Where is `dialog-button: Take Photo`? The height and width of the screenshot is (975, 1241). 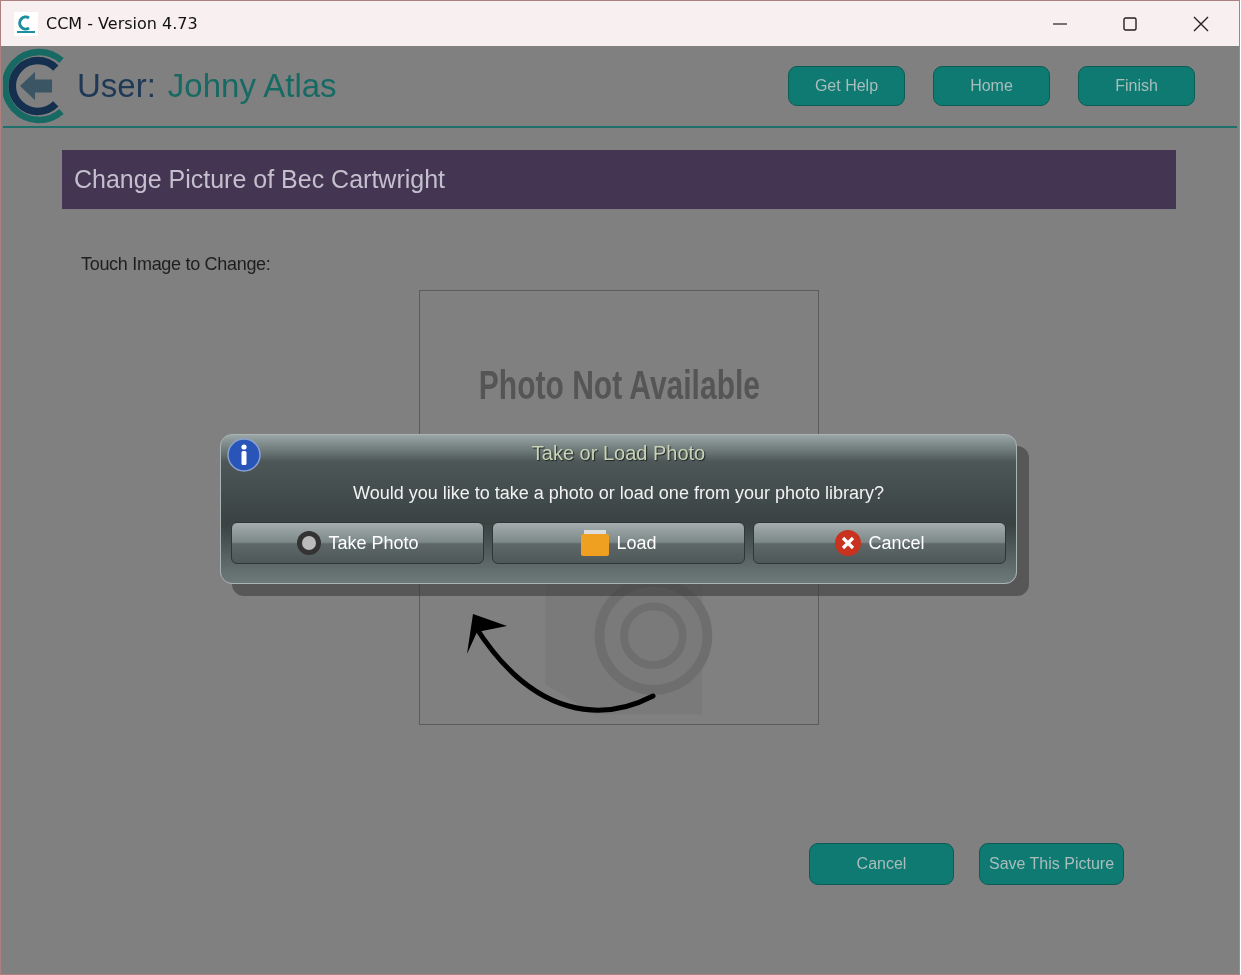
dialog-button: Take Photo is located at coordinates (357, 543).